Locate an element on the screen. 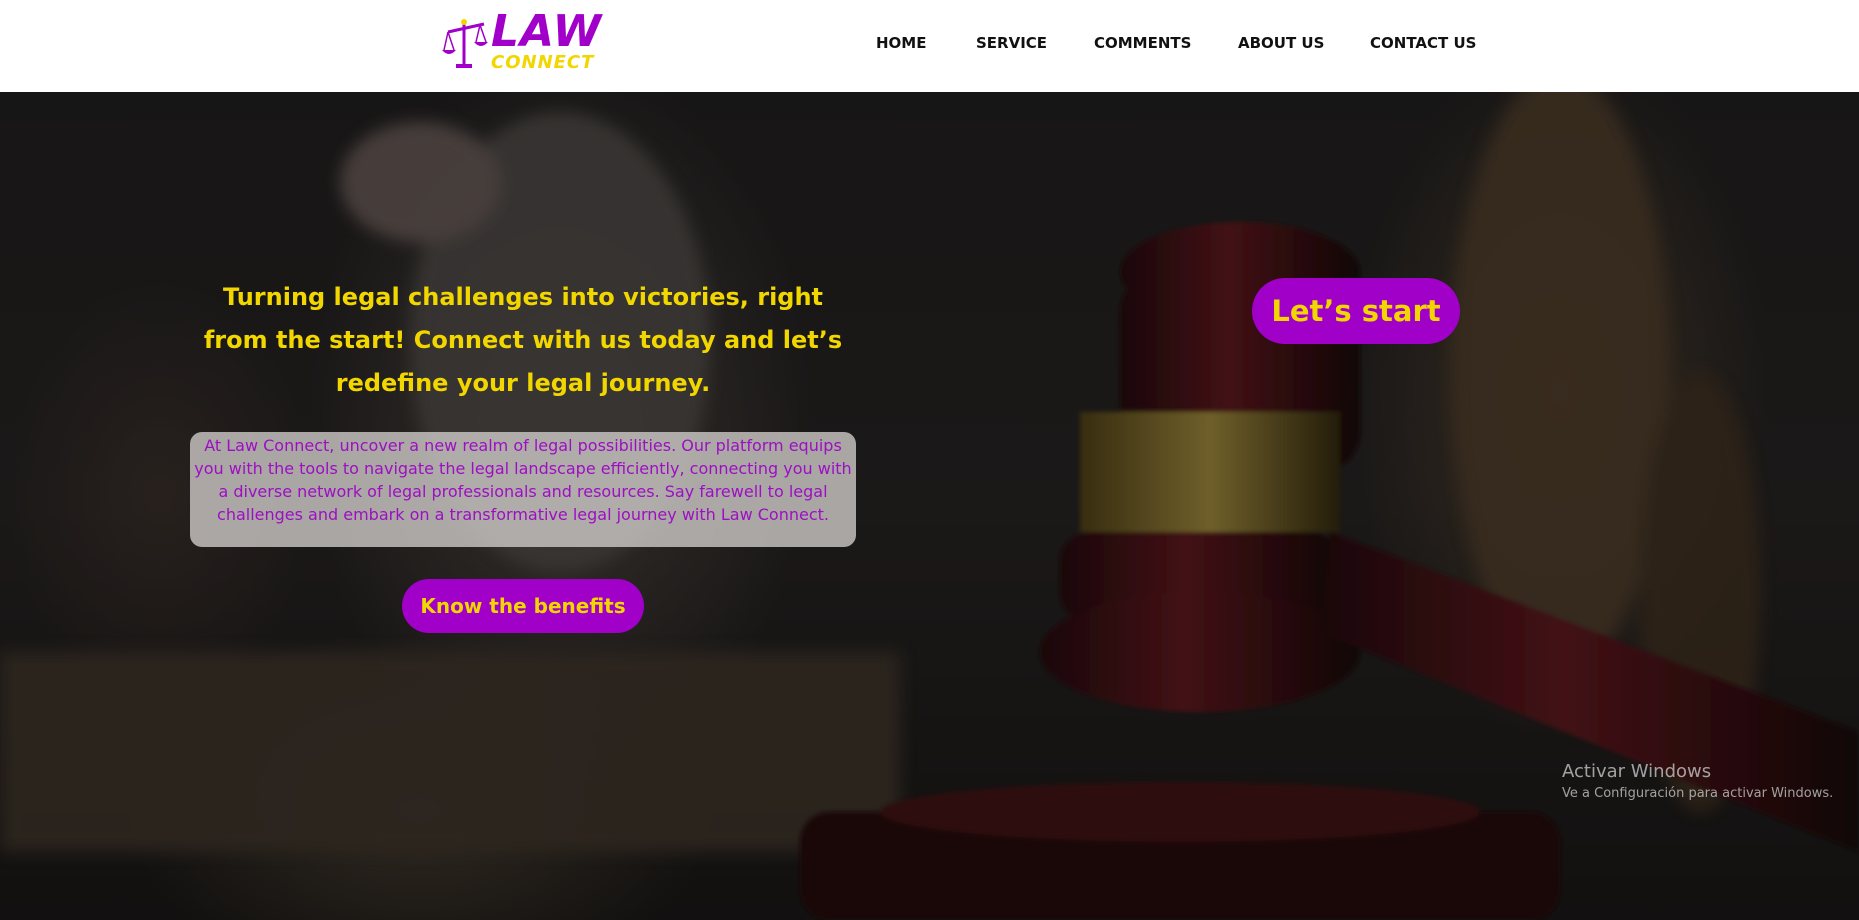  nav-item-about-us: ABOUT US is located at coordinates (1281, 43).